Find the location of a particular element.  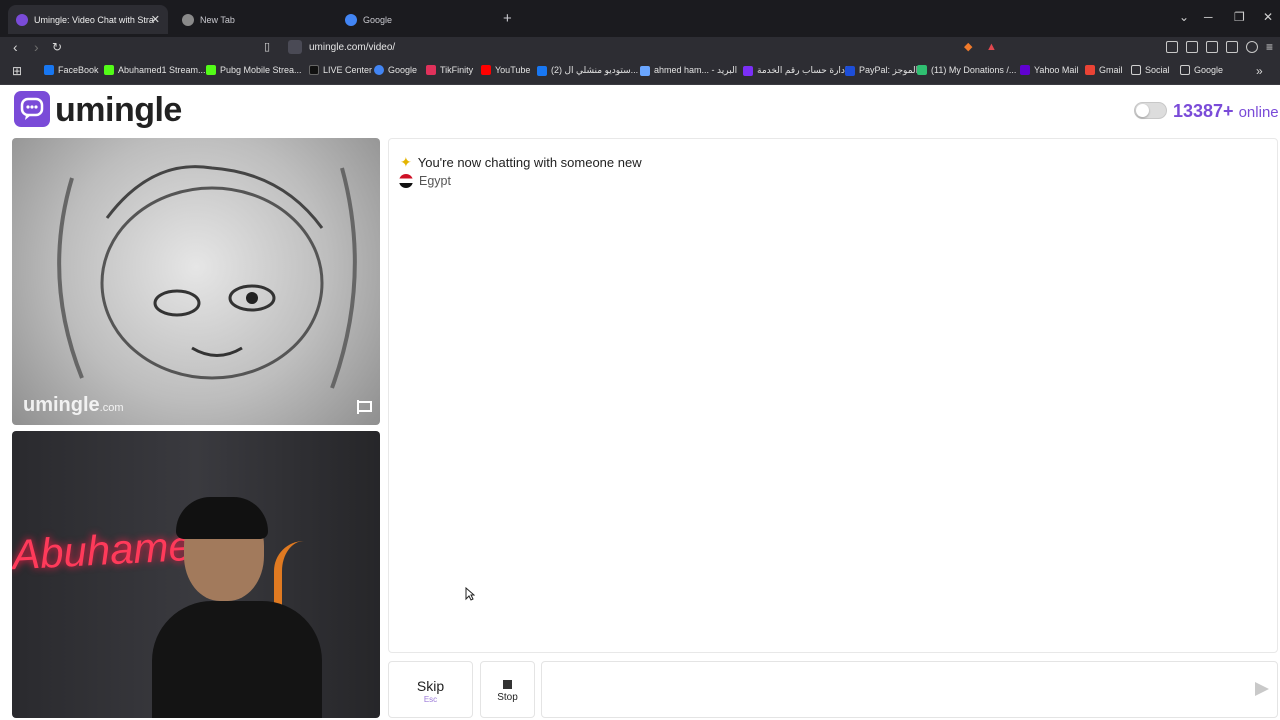

umingle-logo-icon is located at coordinates (32, 109).